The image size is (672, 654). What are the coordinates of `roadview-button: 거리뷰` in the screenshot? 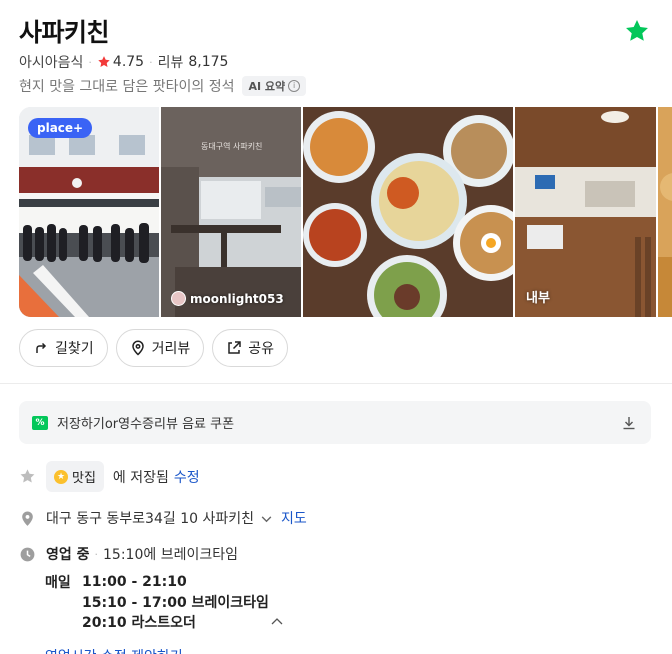 It's located at (160, 348).